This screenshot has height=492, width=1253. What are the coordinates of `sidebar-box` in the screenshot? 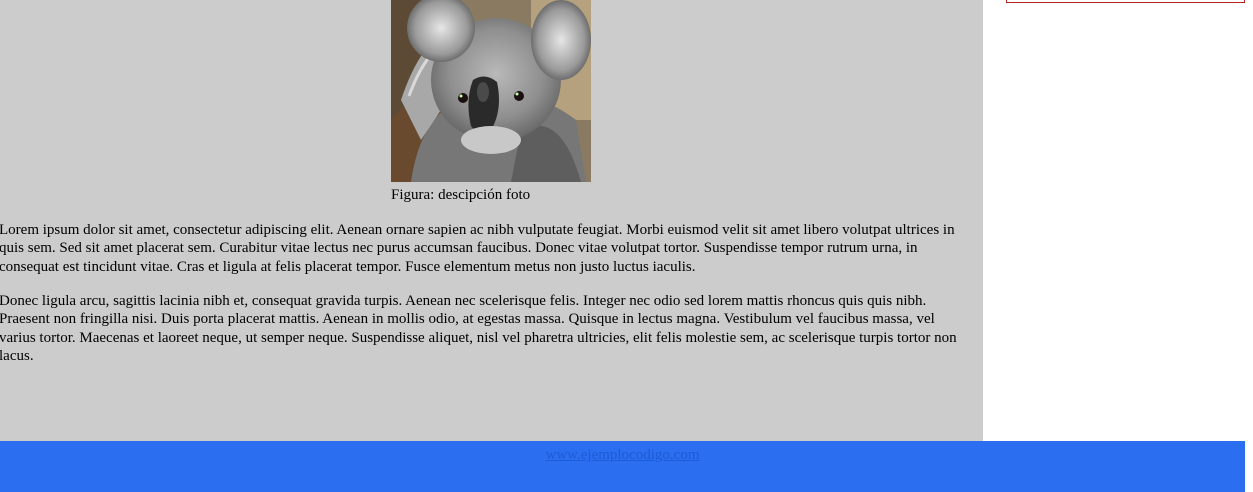 It's located at (1125, 1).